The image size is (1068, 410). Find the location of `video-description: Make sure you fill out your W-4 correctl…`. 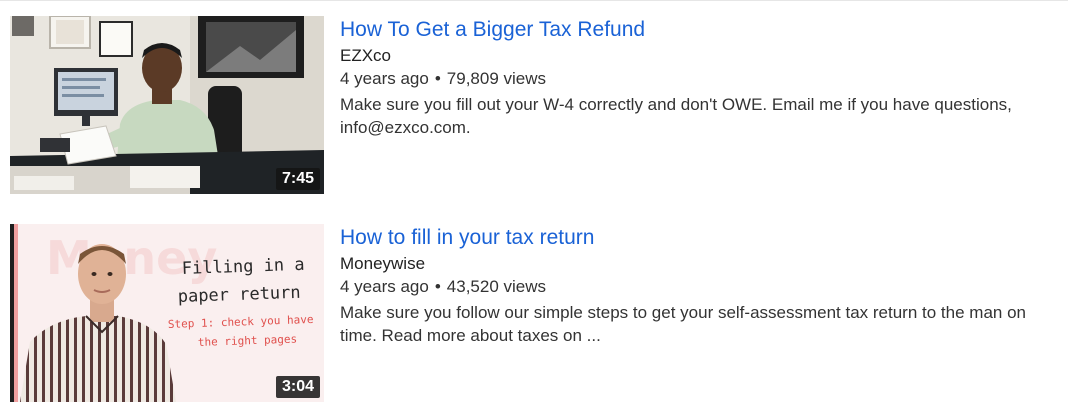

video-description: Make sure you fill out your W-4 correctl… is located at coordinates (676, 116).